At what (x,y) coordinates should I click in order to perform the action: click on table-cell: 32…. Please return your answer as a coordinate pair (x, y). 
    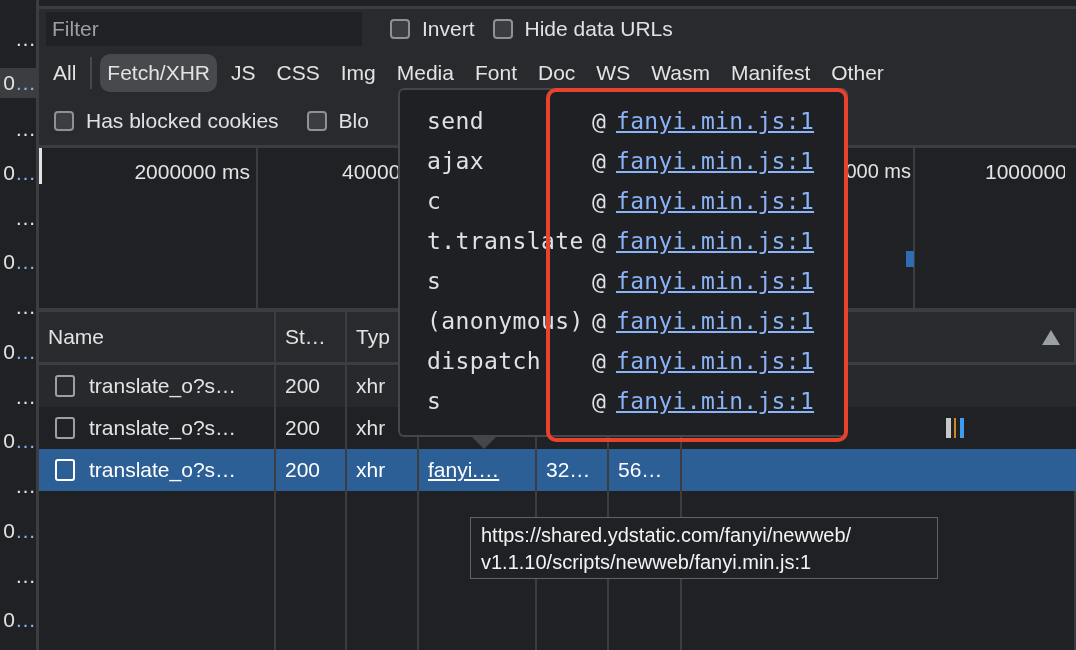
    Looking at the image, I should click on (568, 470).